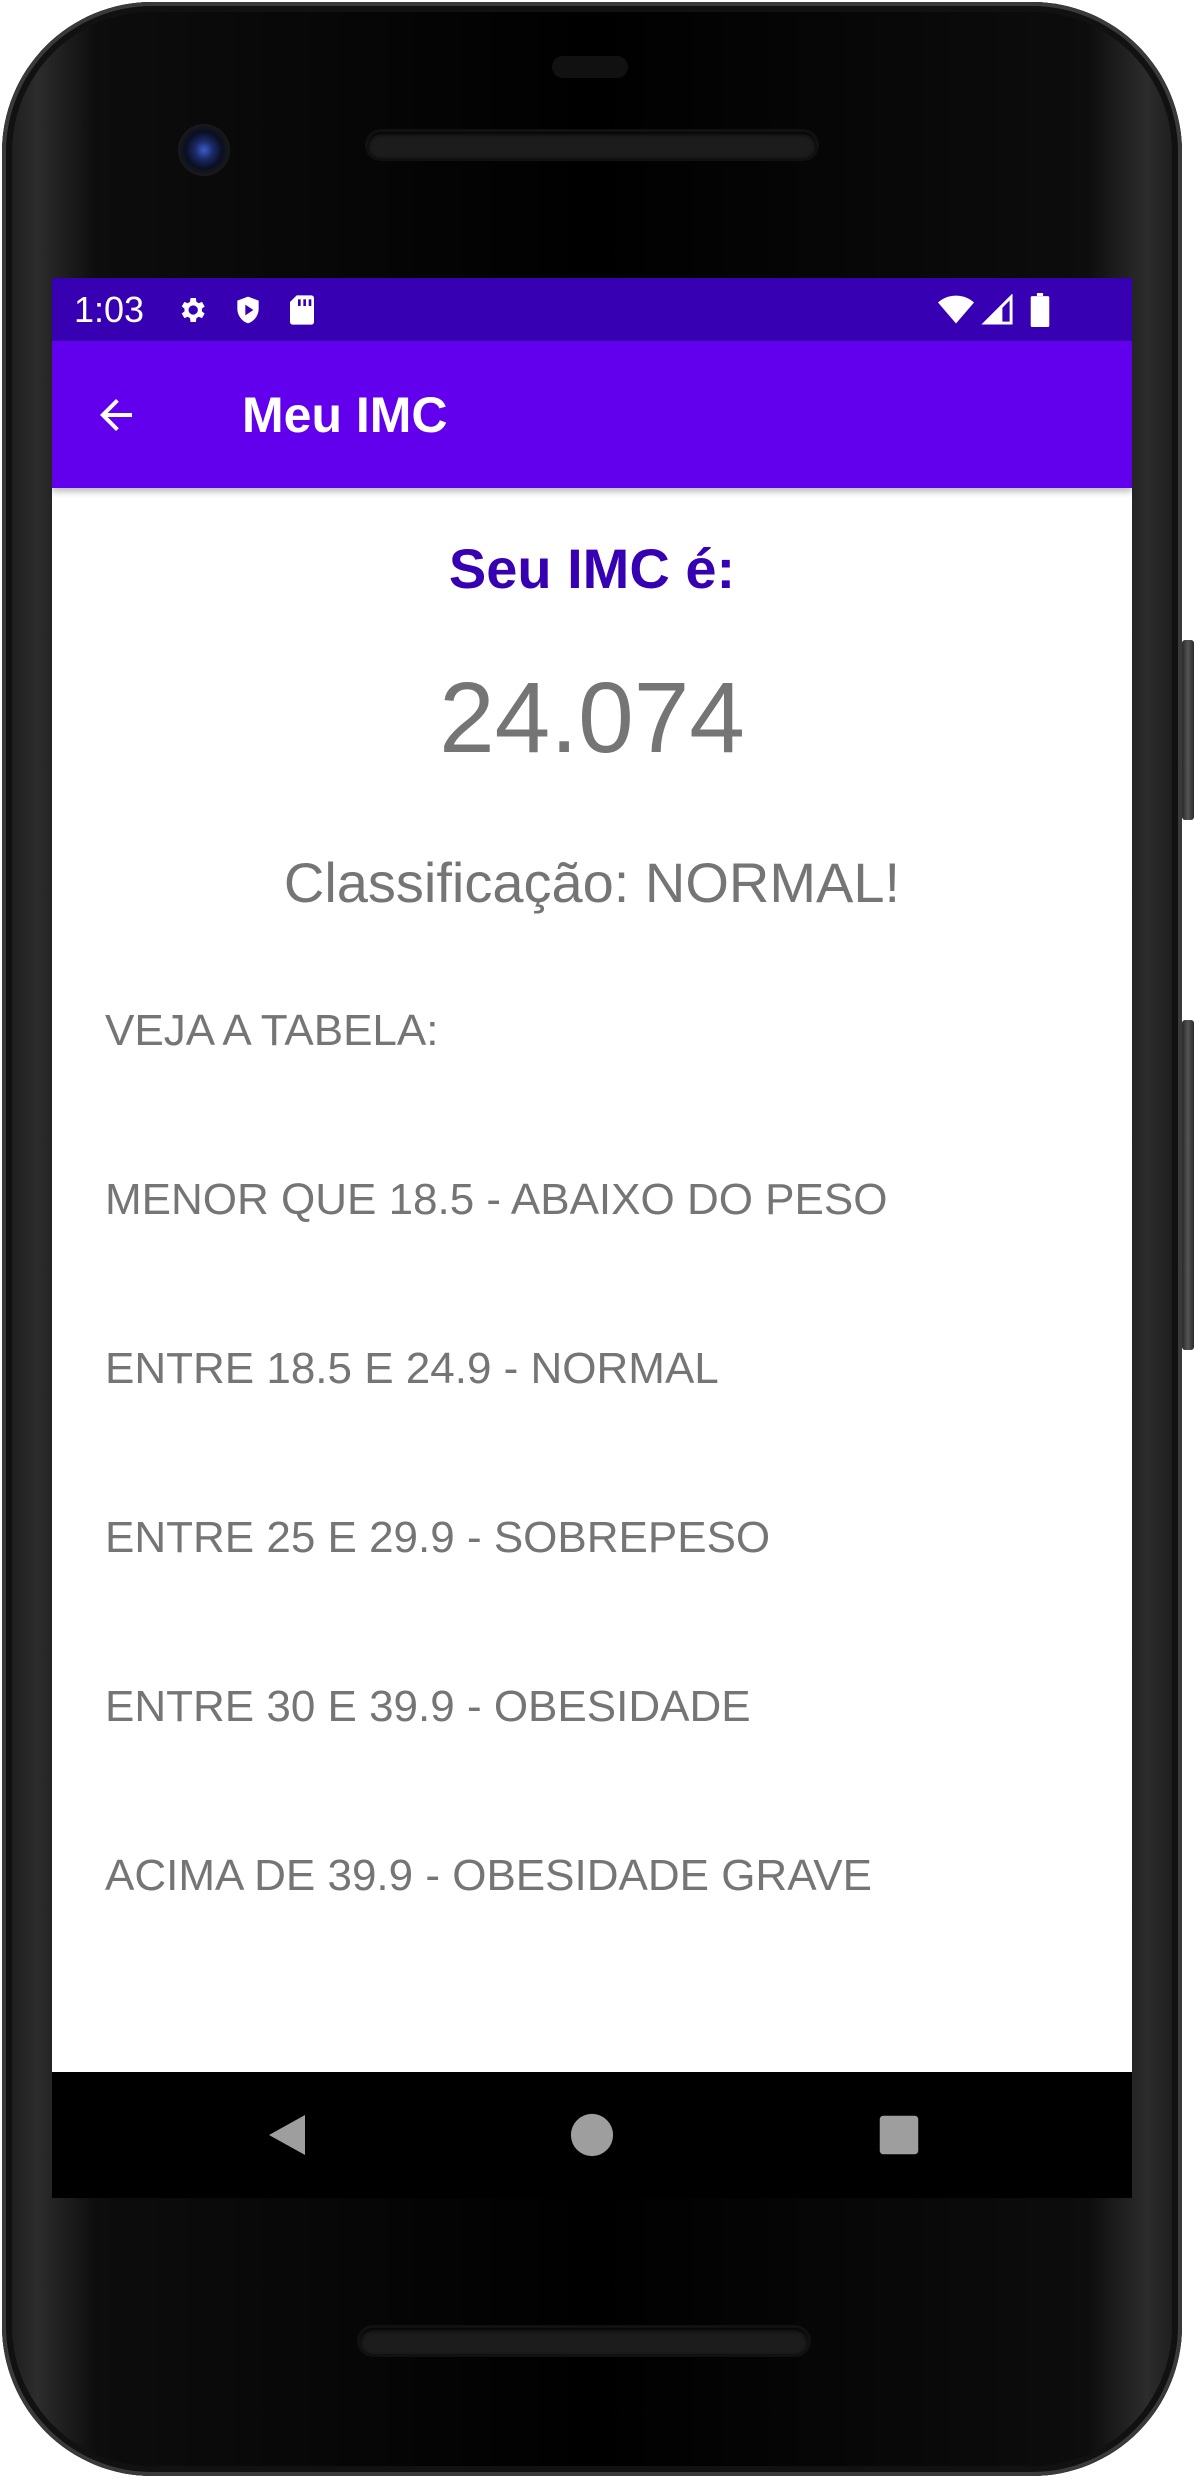 This screenshot has height=2480, width=1194. What do you see at coordinates (116, 415) in the screenshot?
I see `arrow-back-icon` at bounding box center [116, 415].